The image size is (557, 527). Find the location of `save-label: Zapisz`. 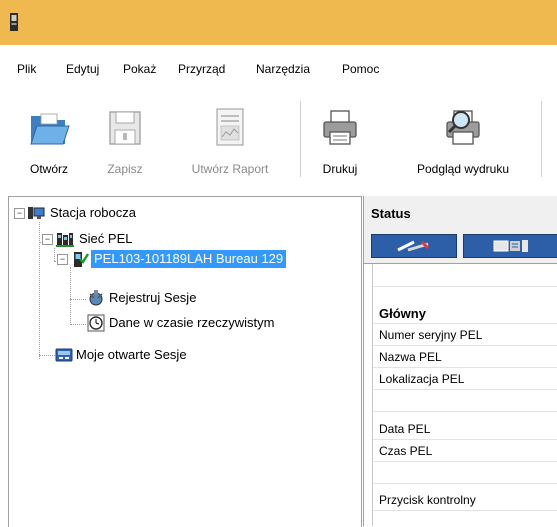

save-label: Zapisz is located at coordinates (125, 169).